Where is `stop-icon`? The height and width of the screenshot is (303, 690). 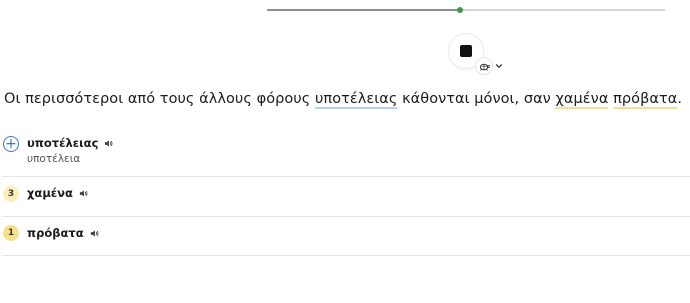
stop-icon is located at coordinates (466, 51).